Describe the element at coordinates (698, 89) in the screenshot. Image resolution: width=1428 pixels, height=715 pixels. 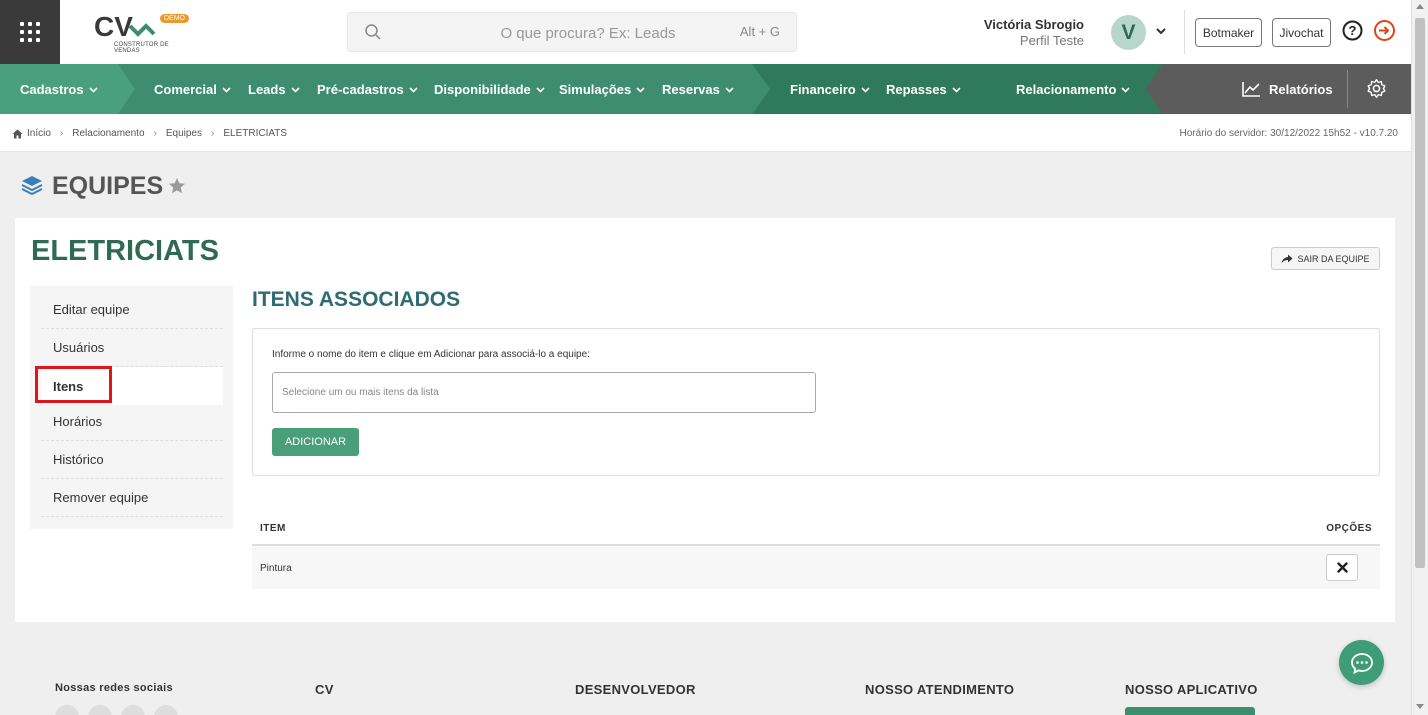
I see `nav-reservas: Reservas` at that location.